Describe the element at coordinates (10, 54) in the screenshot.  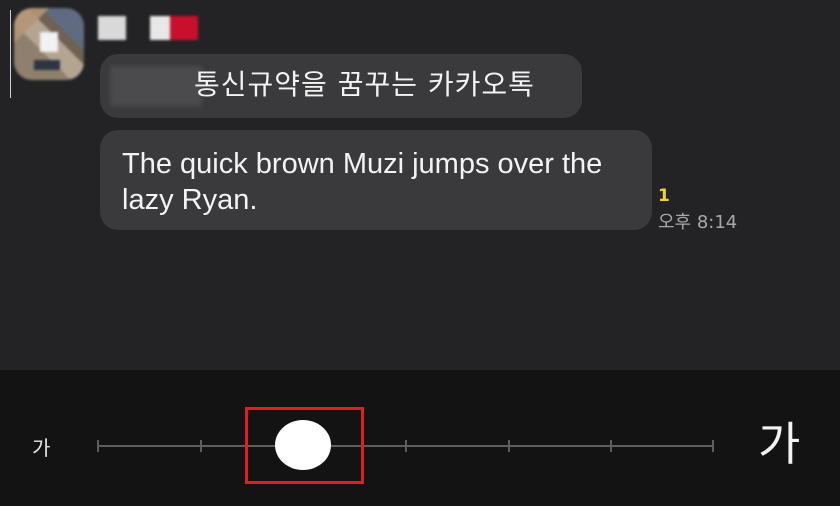
I see `left-divider` at that location.